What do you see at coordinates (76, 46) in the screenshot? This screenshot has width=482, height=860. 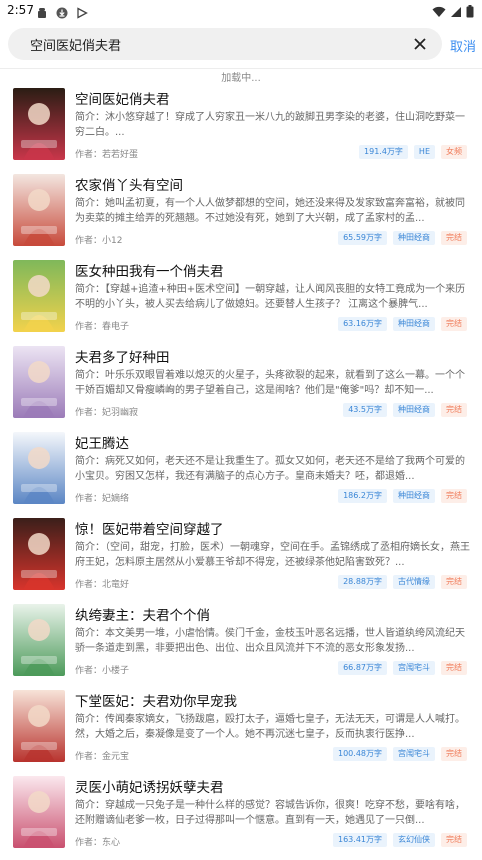 I see `search-query-text: 空间医妃俏夫君` at bounding box center [76, 46].